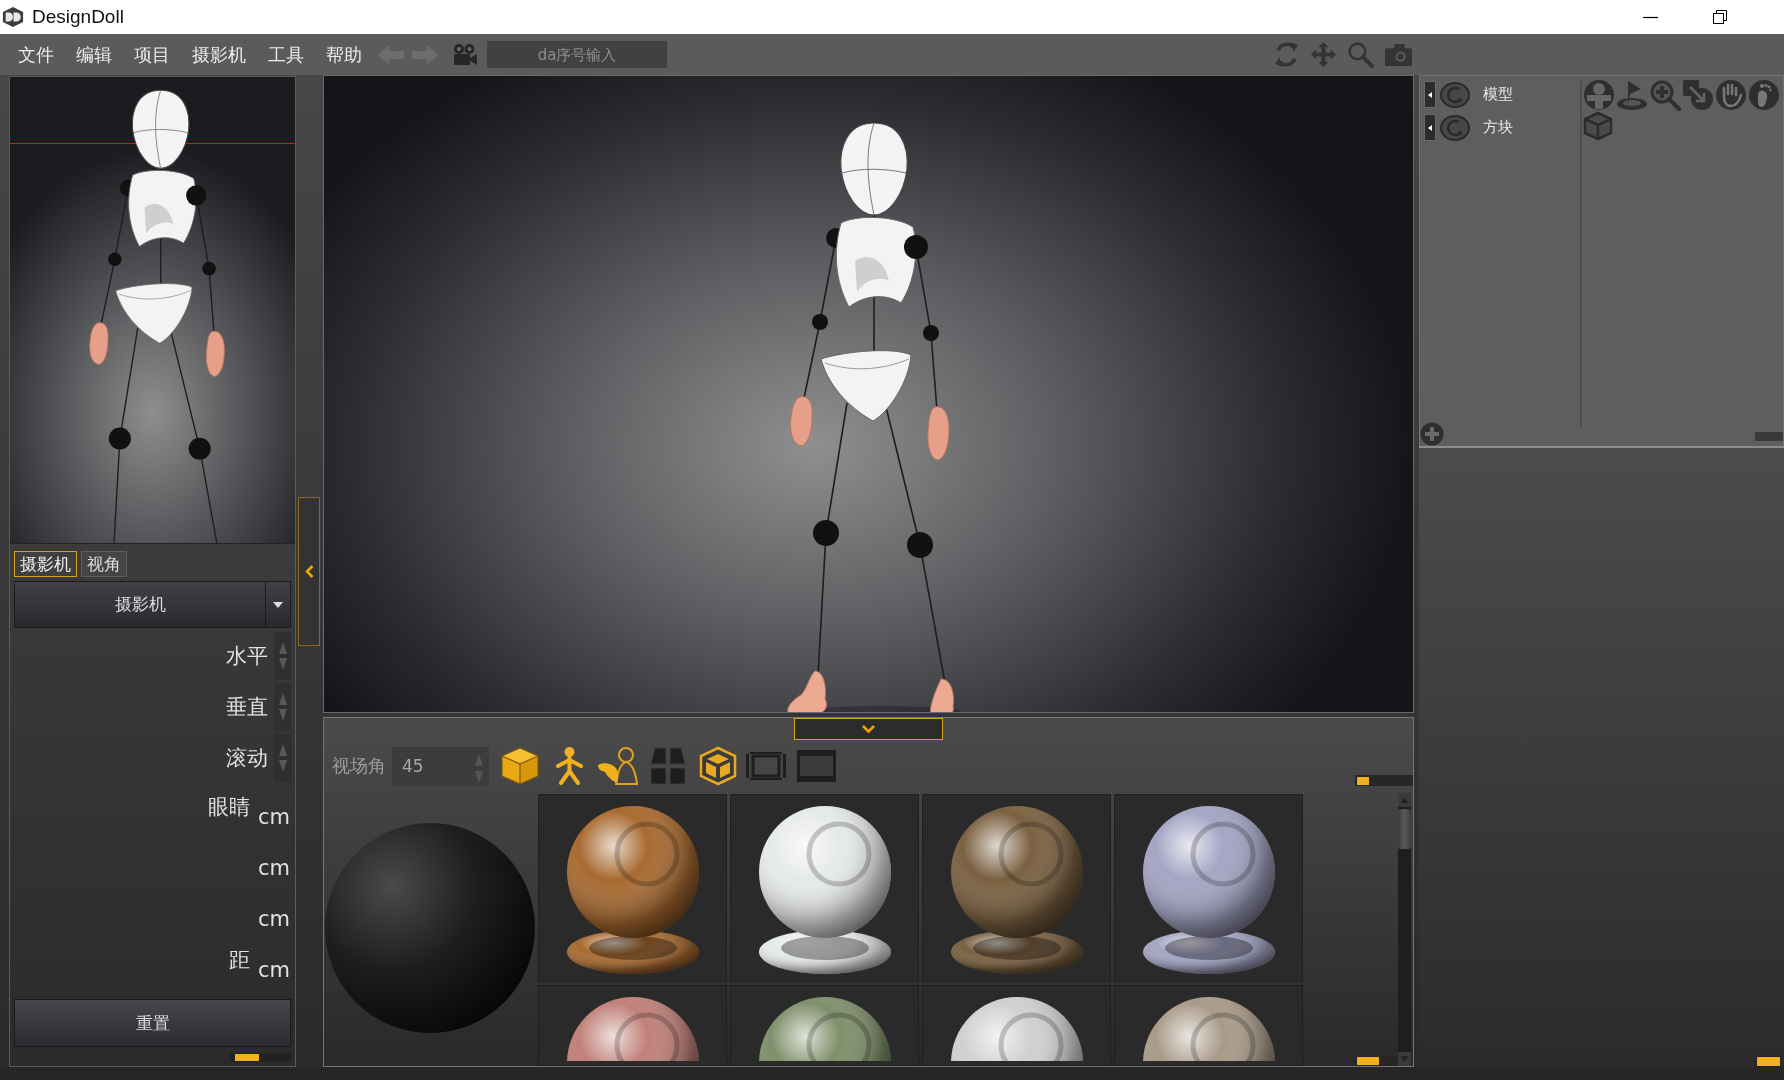  Describe the element at coordinates (577, 54) in the screenshot. I see `serial-number-field: da序号输入` at that location.